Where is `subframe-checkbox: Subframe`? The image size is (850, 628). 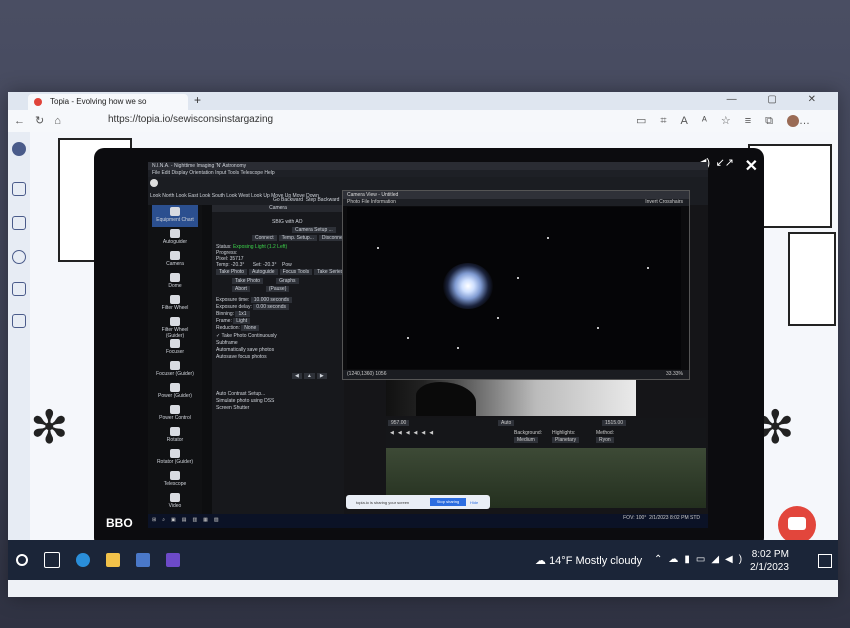
subframe-checkbox: Subframe is located at coordinates (227, 343).